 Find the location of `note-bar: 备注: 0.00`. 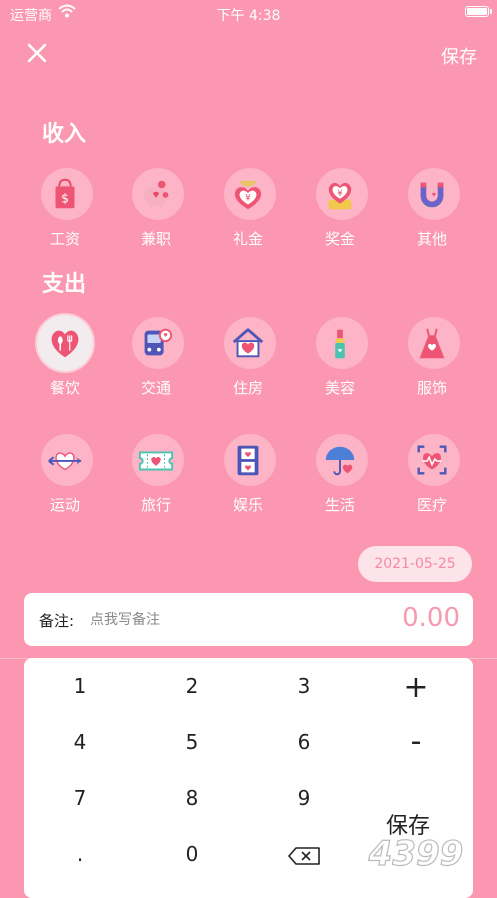

note-bar: 备注: 0.00 is located at coordinates (248, 619).